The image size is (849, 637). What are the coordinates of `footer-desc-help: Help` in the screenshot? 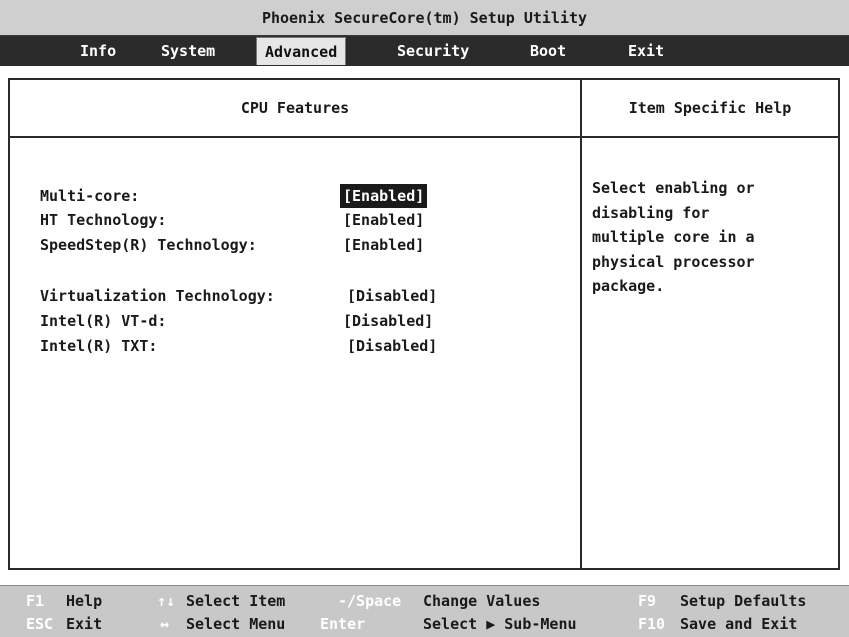 It's located at (84, 601).